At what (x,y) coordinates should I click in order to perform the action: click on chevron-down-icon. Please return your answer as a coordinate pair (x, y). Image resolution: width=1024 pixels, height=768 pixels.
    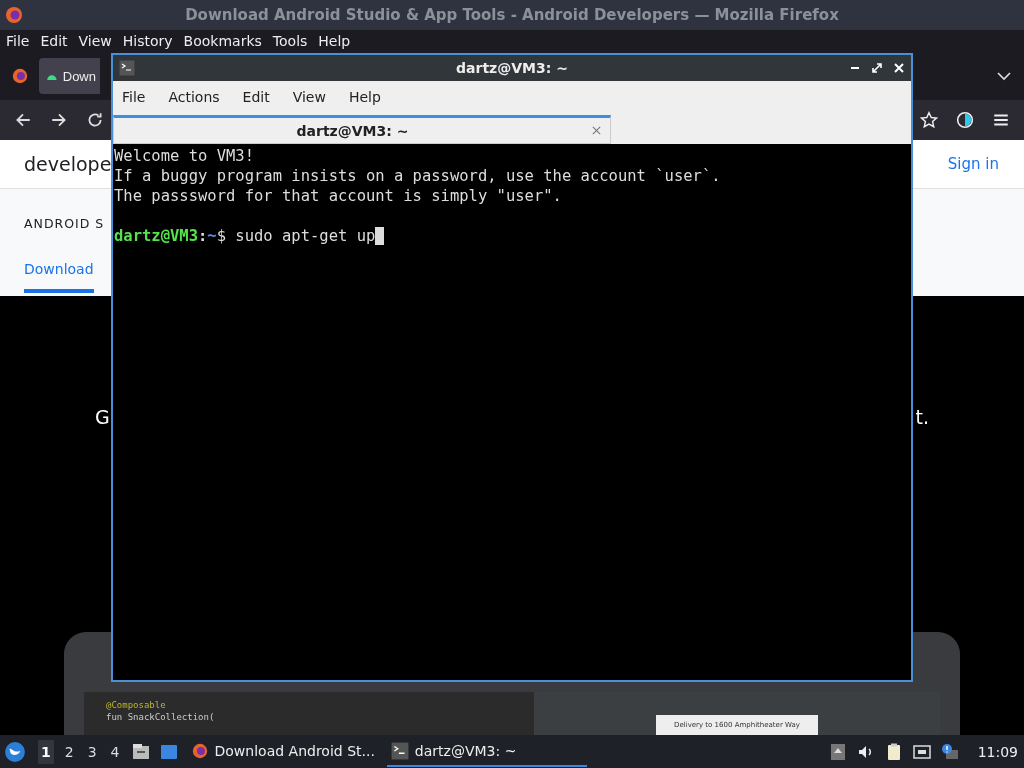
    Looking at the image, I should click on (1004, 76).